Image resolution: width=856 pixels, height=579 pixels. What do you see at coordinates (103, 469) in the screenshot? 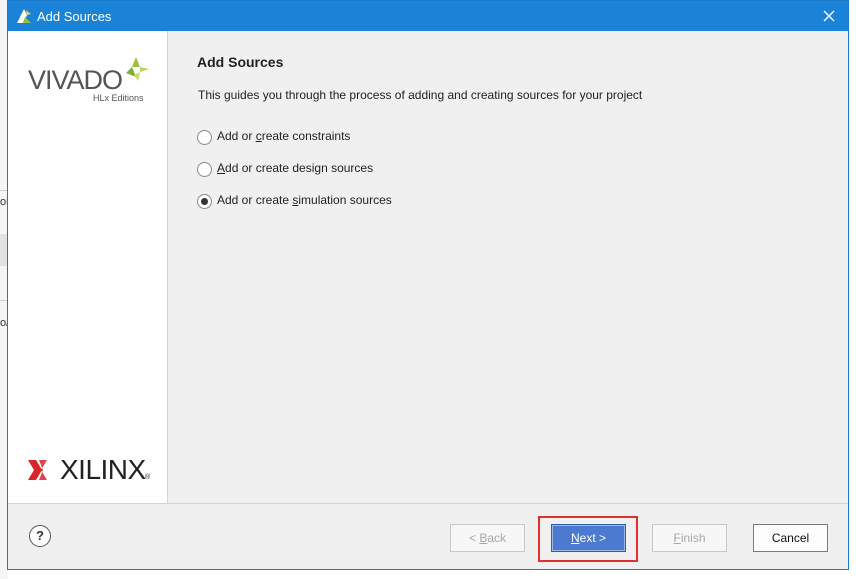
I see `xilinx-logo-text: XILINX` at bounding box center [103, 469].